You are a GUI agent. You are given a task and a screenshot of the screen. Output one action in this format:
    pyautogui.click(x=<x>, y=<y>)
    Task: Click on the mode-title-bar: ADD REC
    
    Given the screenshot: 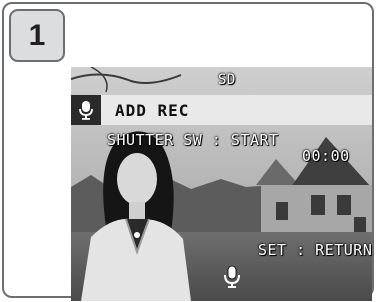 What is the action you would take?
    pyautogui.click(x=221, y=110)
    